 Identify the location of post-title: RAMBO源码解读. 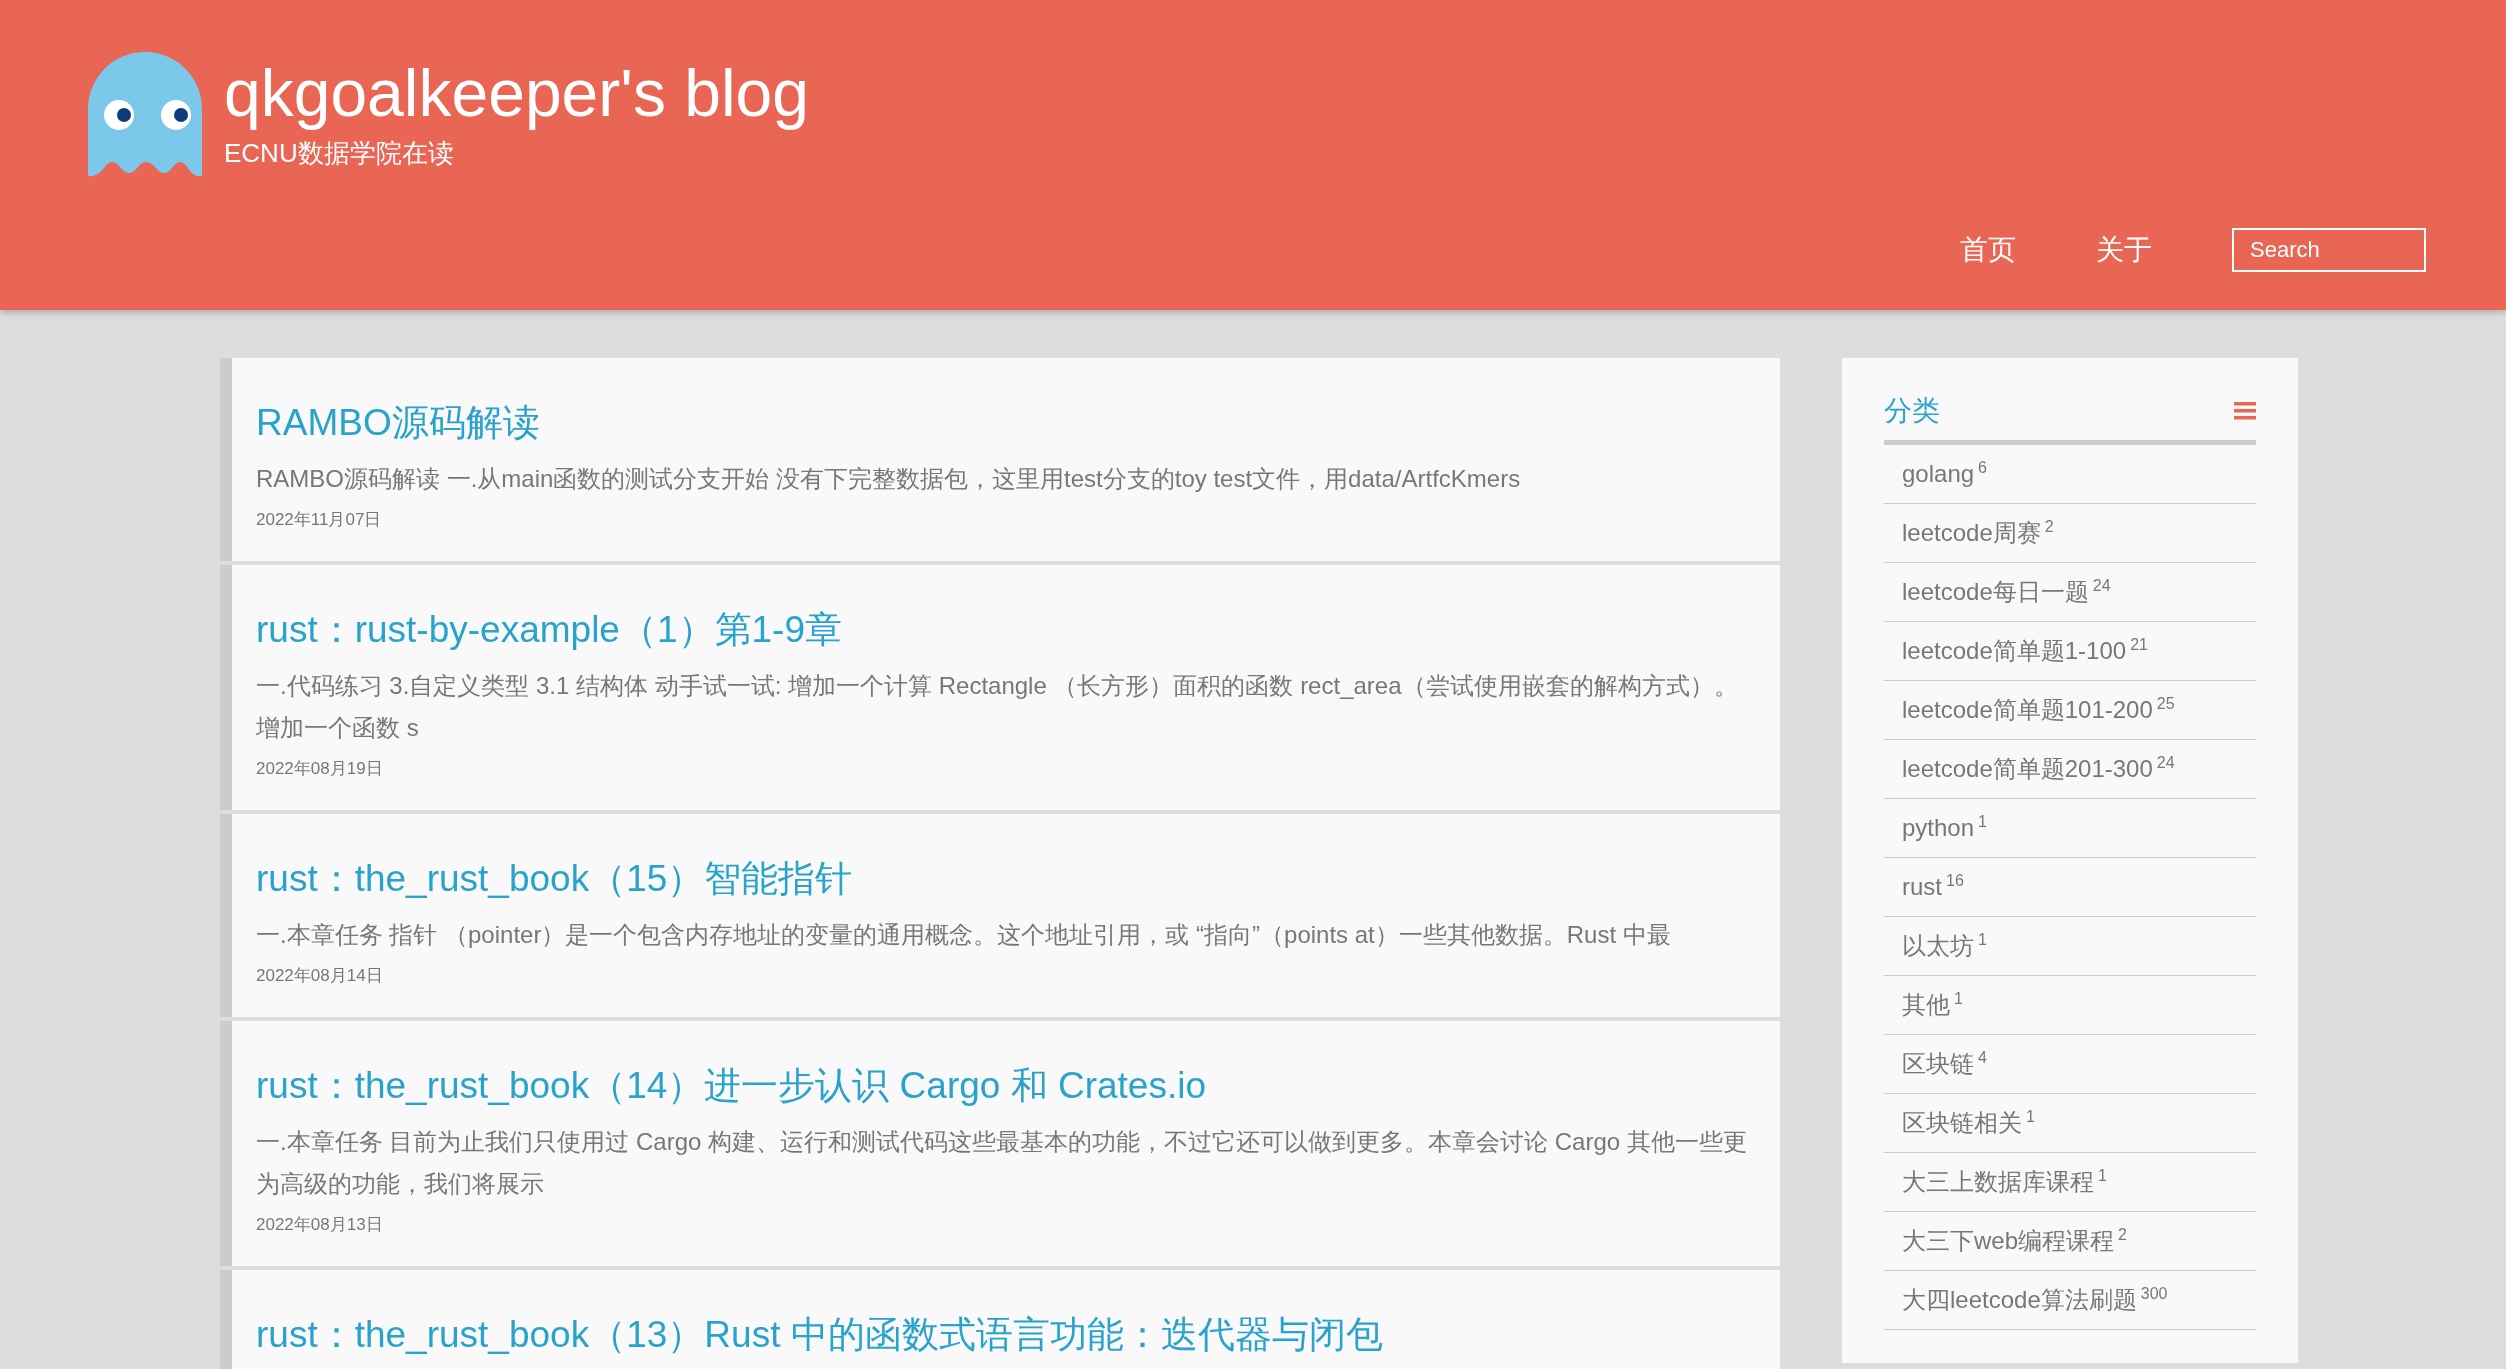
(1006, 423).